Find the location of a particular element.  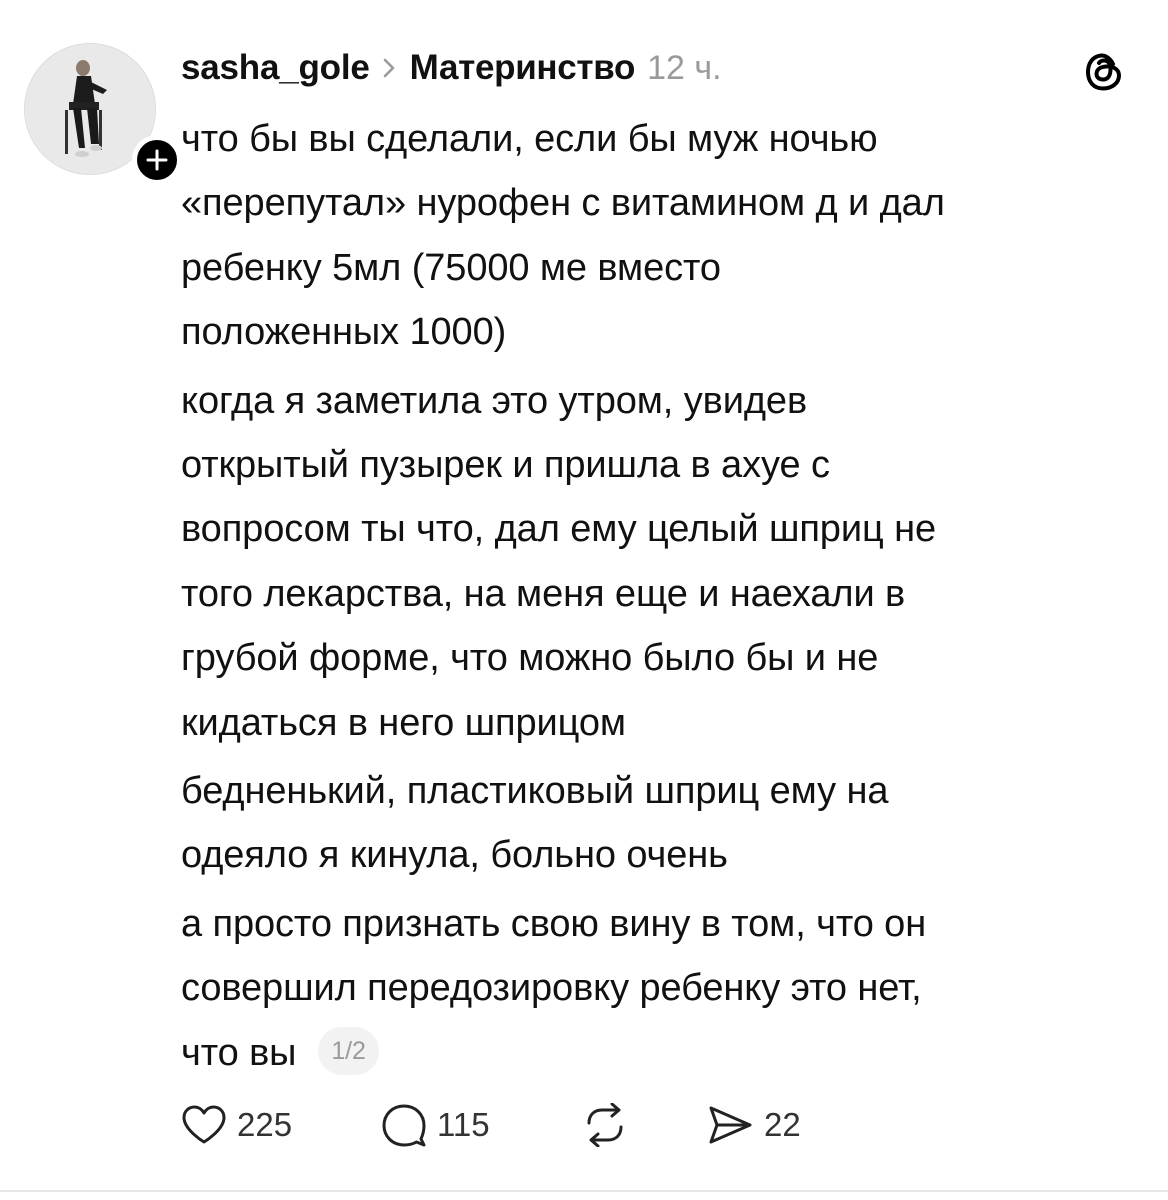

post-timestamp: 12 ч. is located at coordinates (684, 67).